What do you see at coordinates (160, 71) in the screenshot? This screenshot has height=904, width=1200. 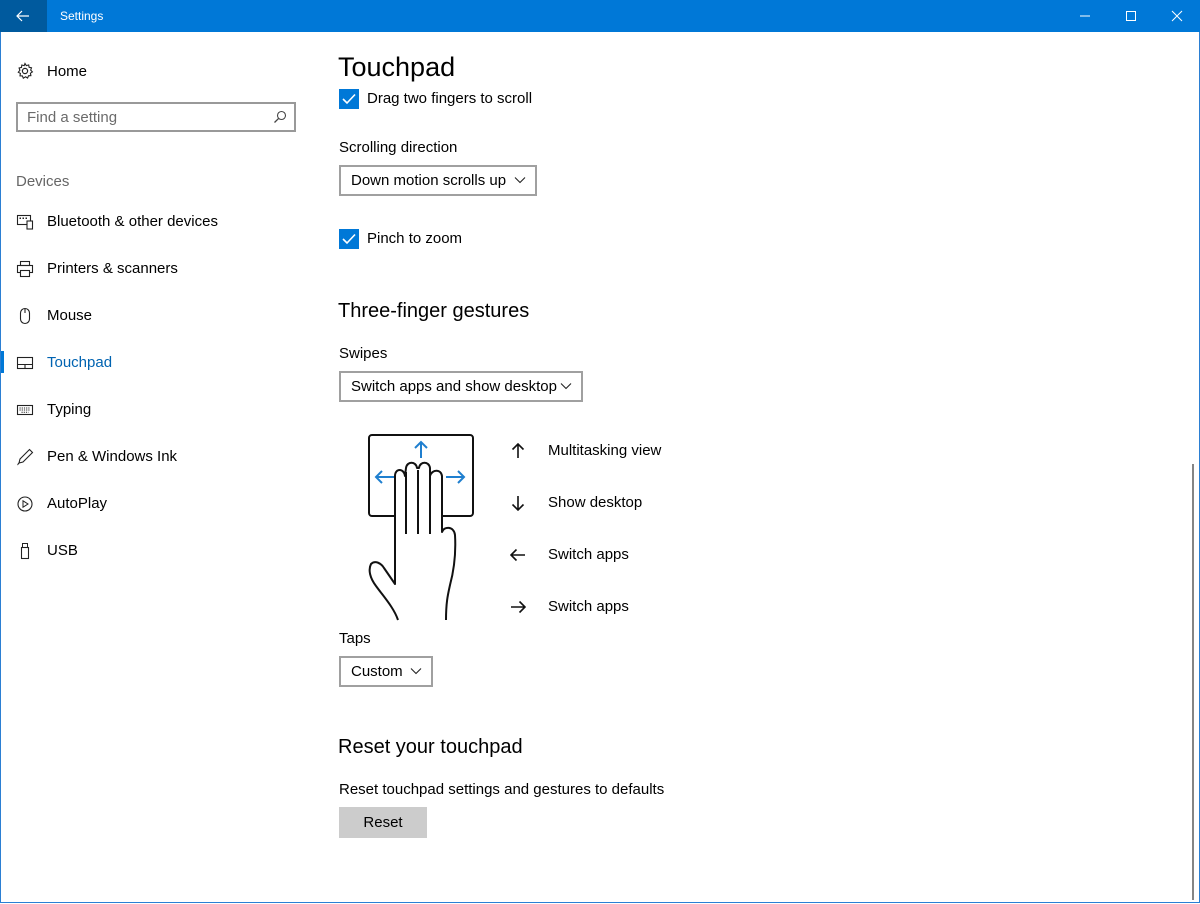 I see `home-nav: Home` at bounding box center [160, 71].